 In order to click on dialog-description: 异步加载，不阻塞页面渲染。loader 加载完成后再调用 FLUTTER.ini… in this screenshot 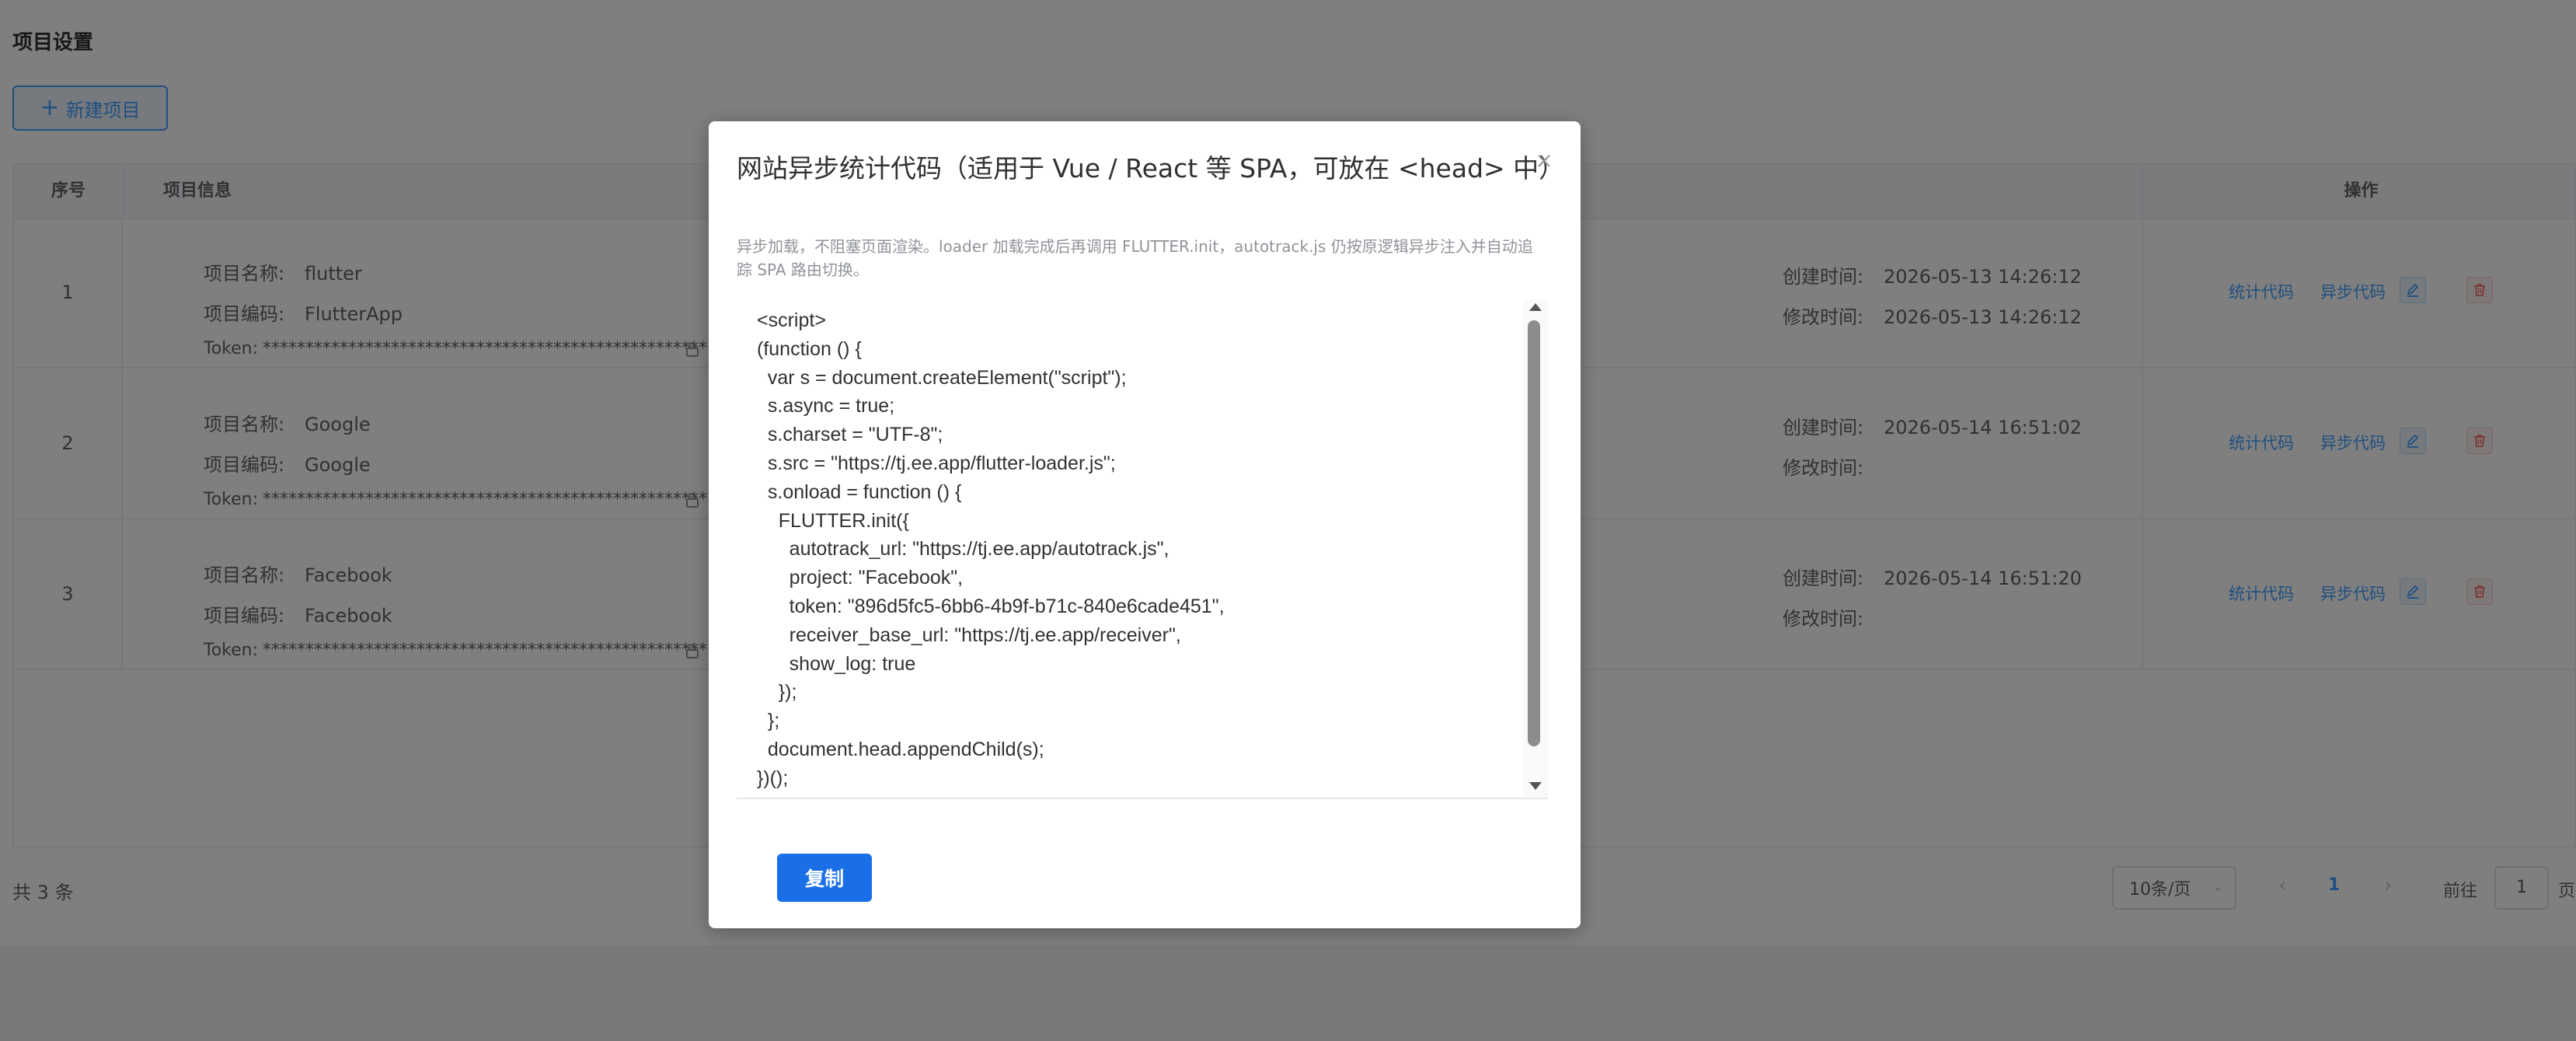, I will do `click(1135, 258)`.